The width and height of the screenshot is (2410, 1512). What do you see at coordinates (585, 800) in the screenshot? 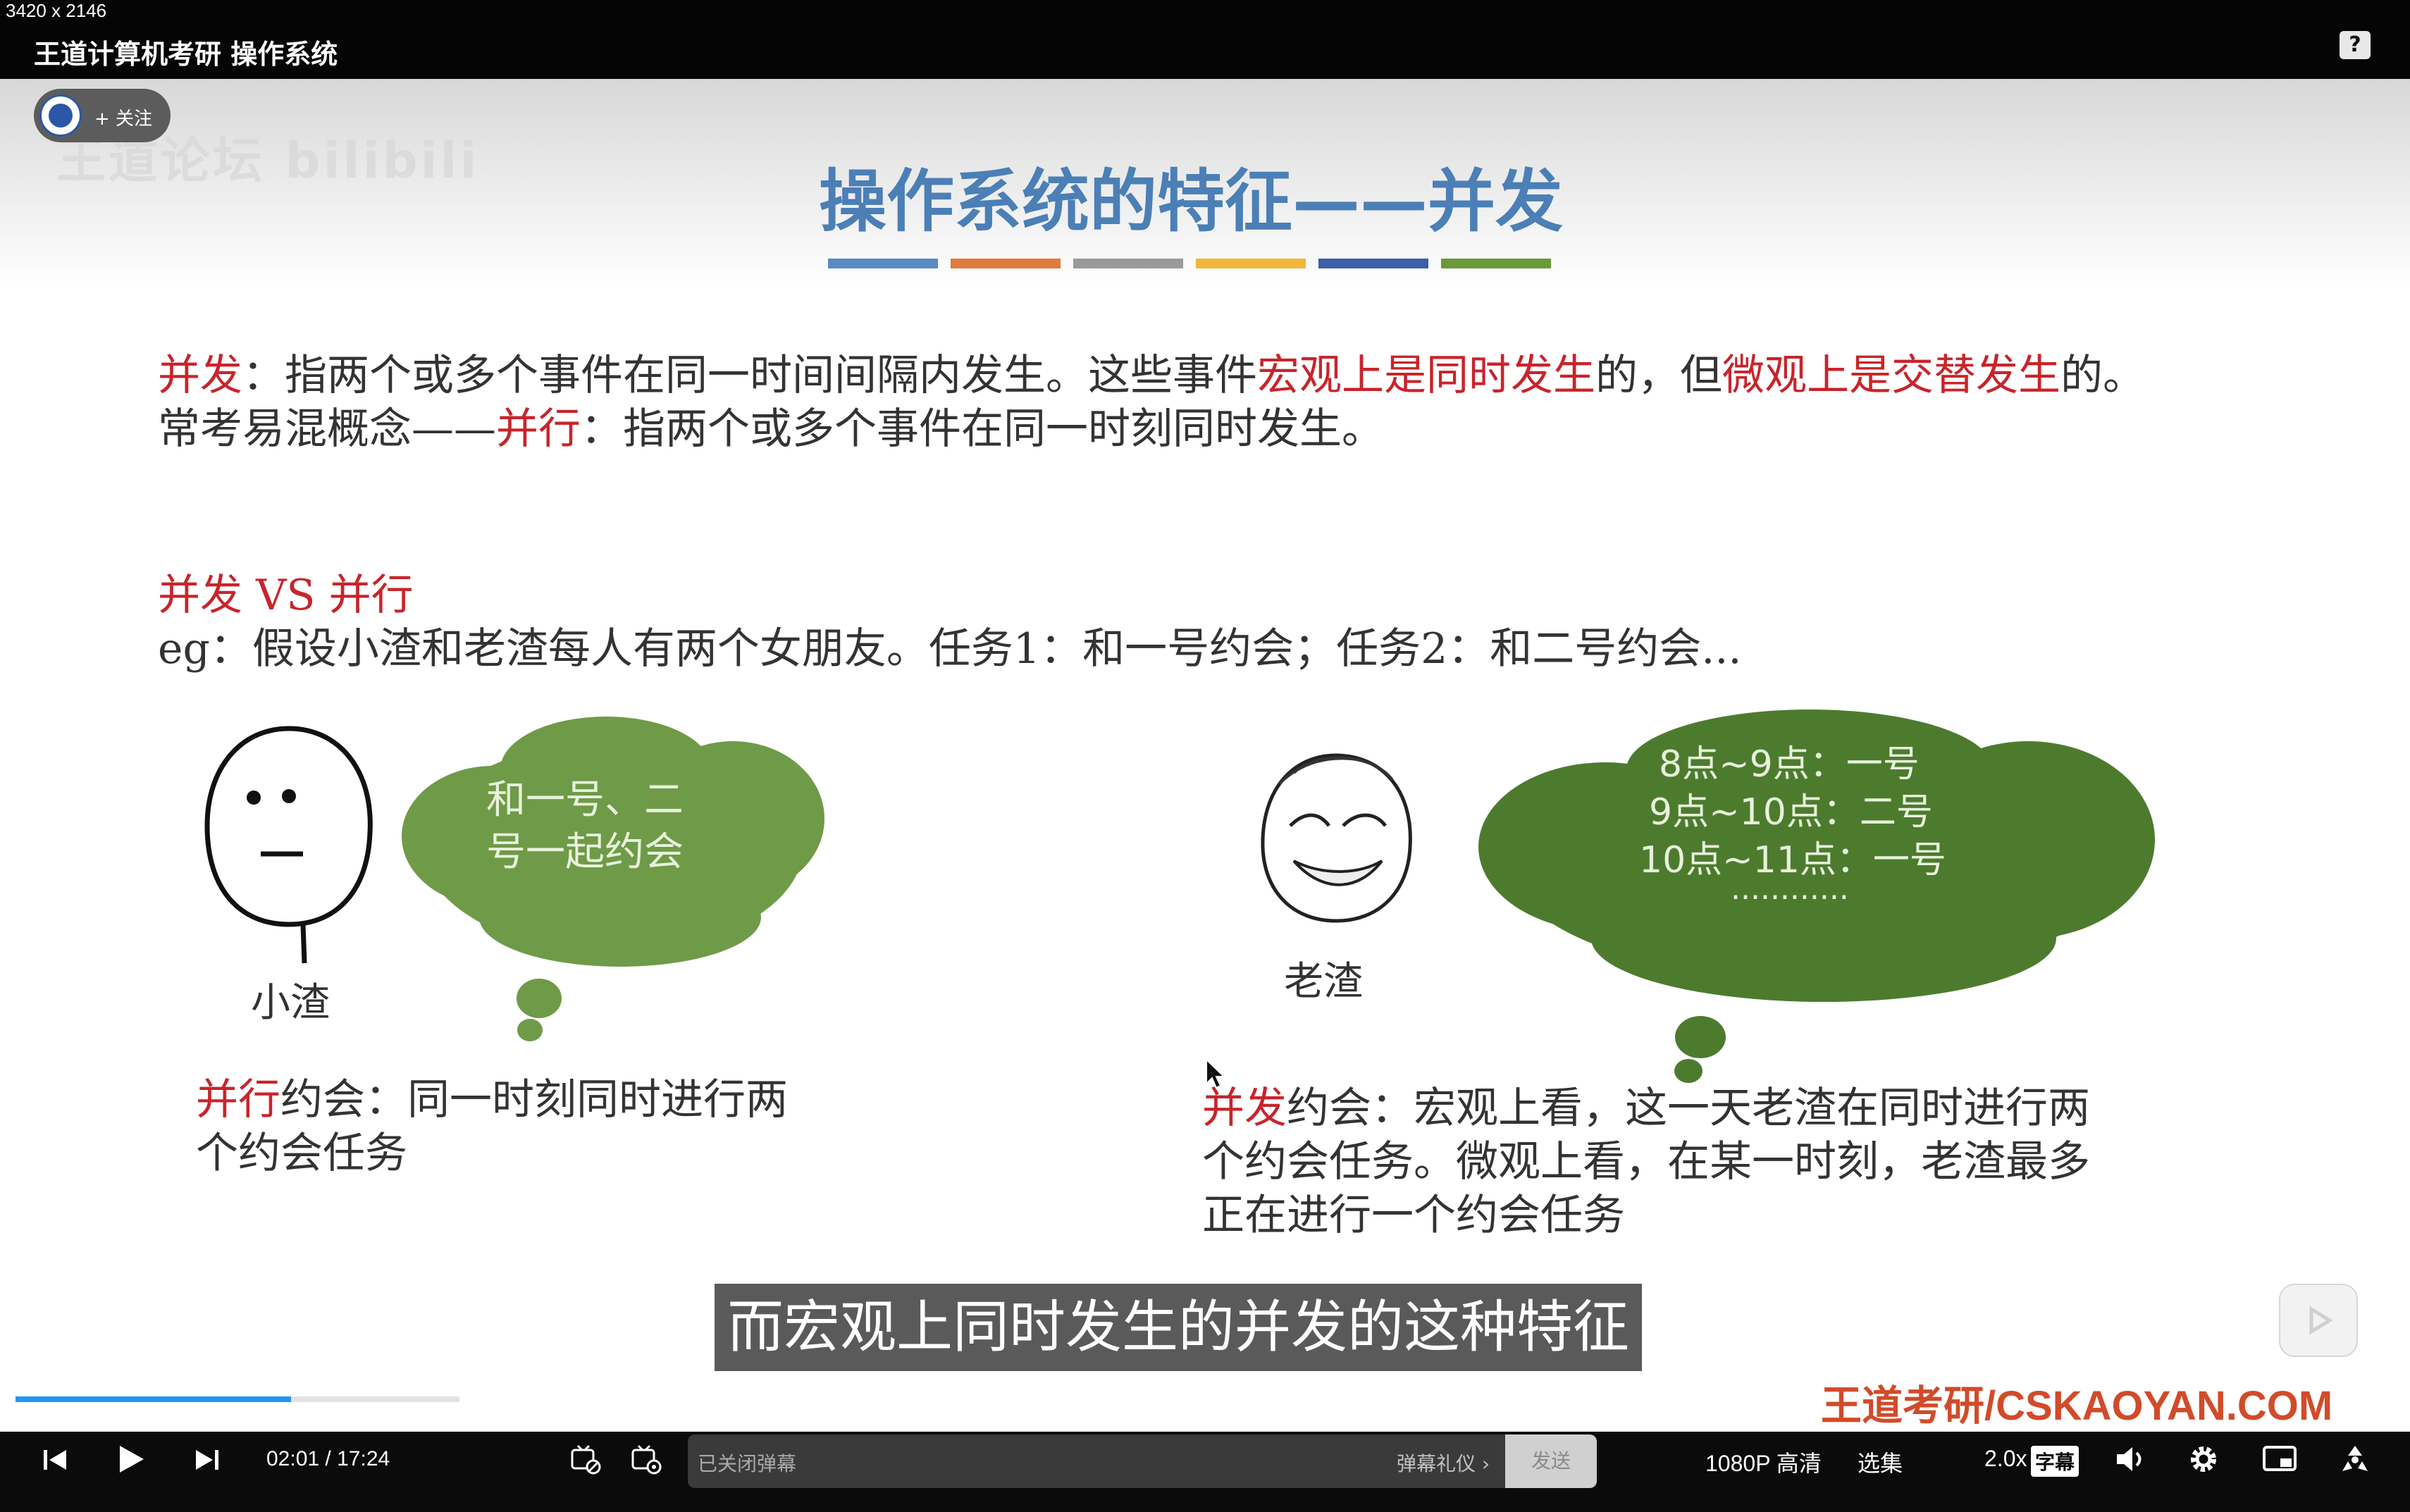
I see `cloud-left-line-1: 和一号、二` at bounding box center [585, 800].